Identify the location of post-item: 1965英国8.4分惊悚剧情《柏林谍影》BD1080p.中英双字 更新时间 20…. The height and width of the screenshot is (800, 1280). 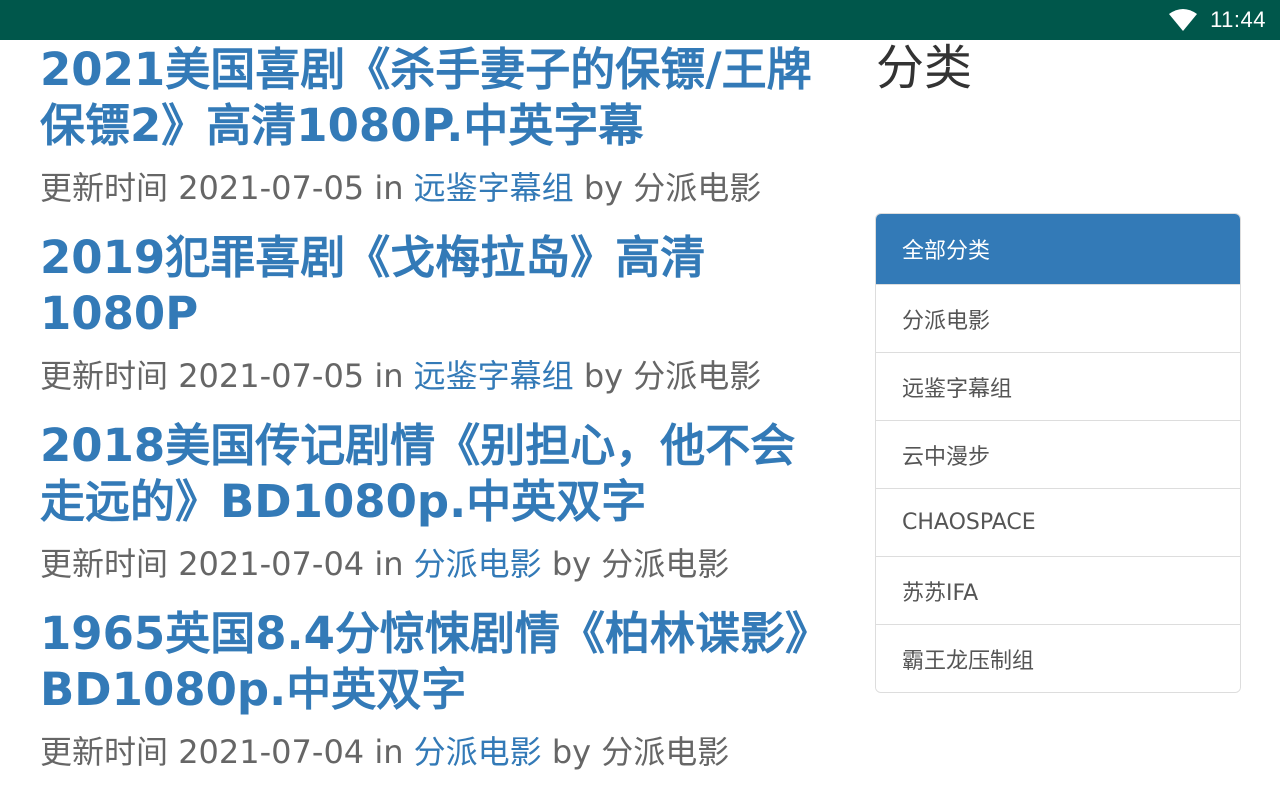
(435, 690).